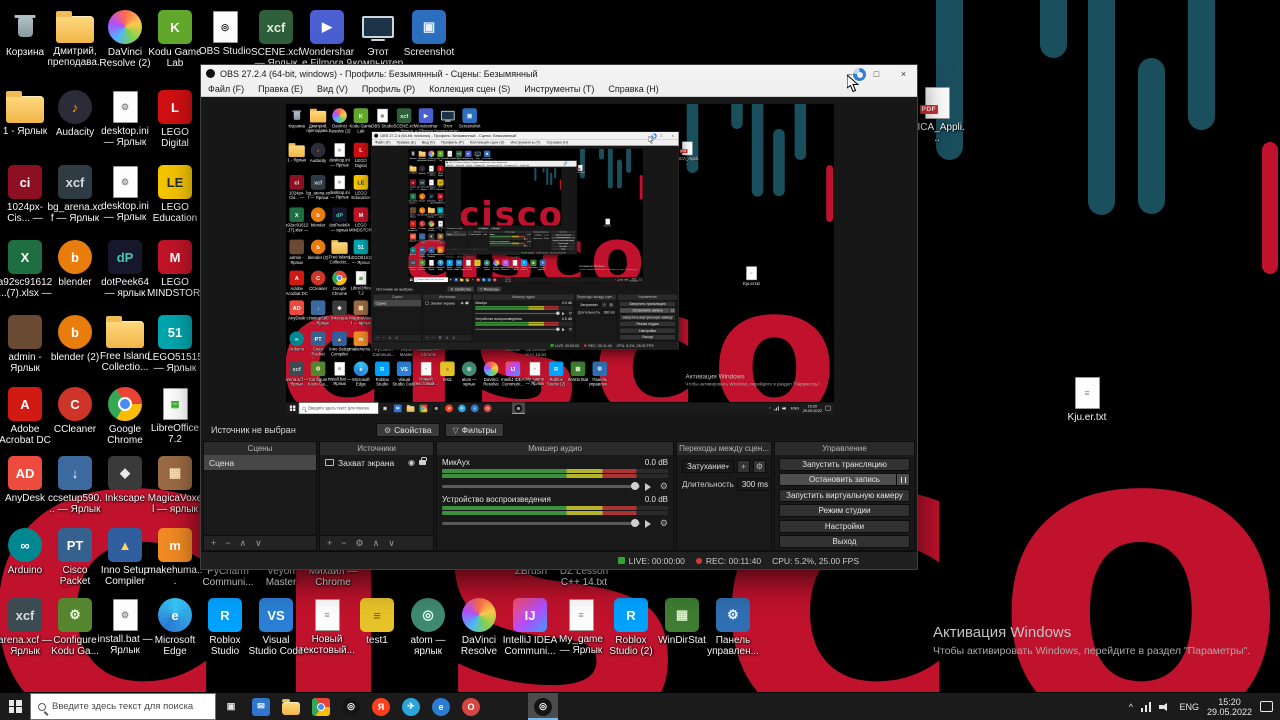  Describe the element at coordinates (261, 706) in the screenshot. I see `taskbar-app-mail: ✉` at that location.